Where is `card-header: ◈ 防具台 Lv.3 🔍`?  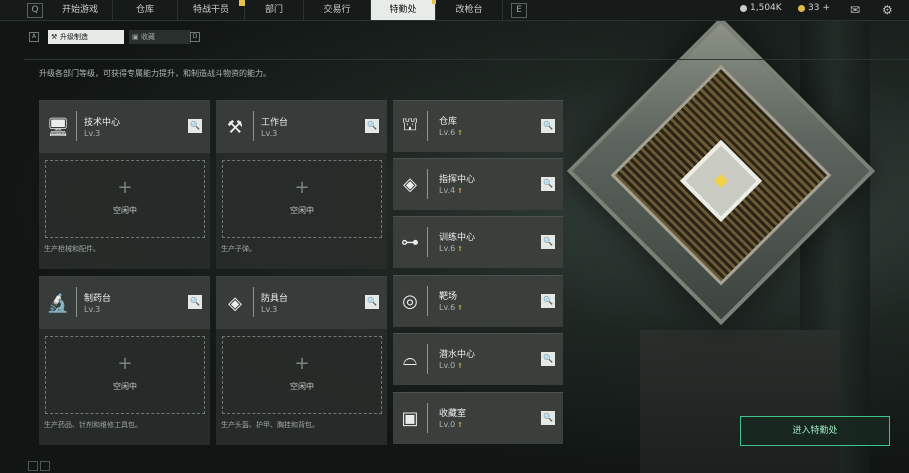
card-header: ◈ 防具台 Lv.3 🔍 is located at coordinates (301, 303).